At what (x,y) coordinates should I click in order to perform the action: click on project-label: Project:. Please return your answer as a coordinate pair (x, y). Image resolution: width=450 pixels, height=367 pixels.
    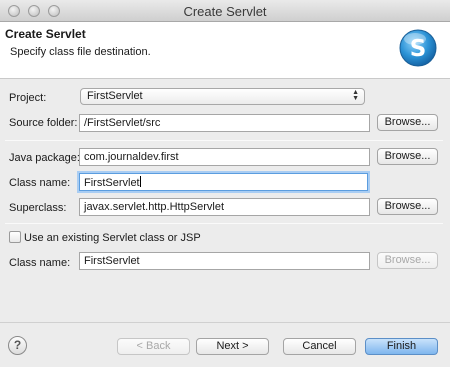
    Looking at the image, I should click on (28, 98).